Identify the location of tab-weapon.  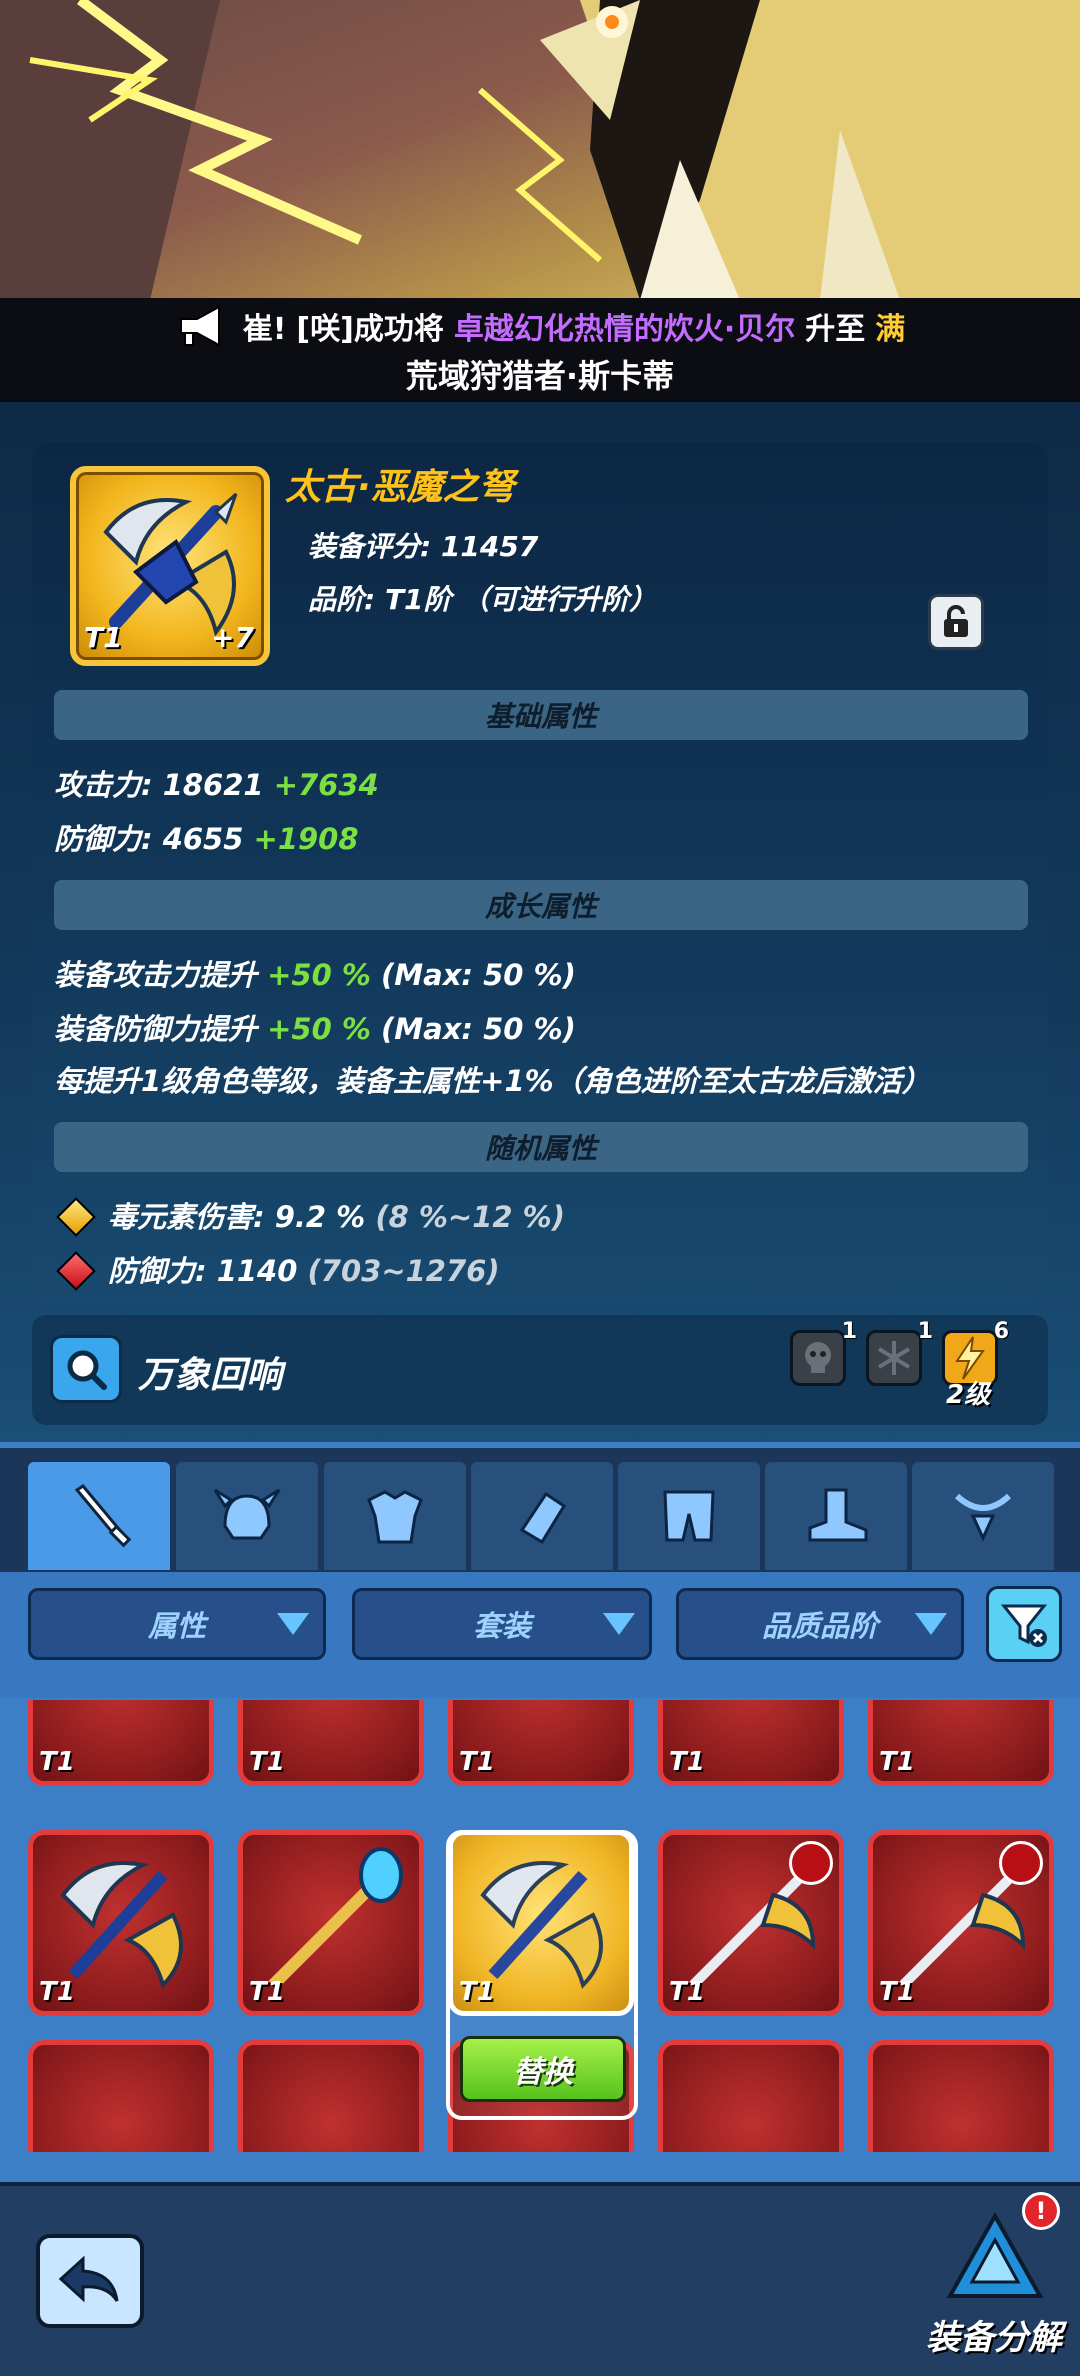
(99, 1516).